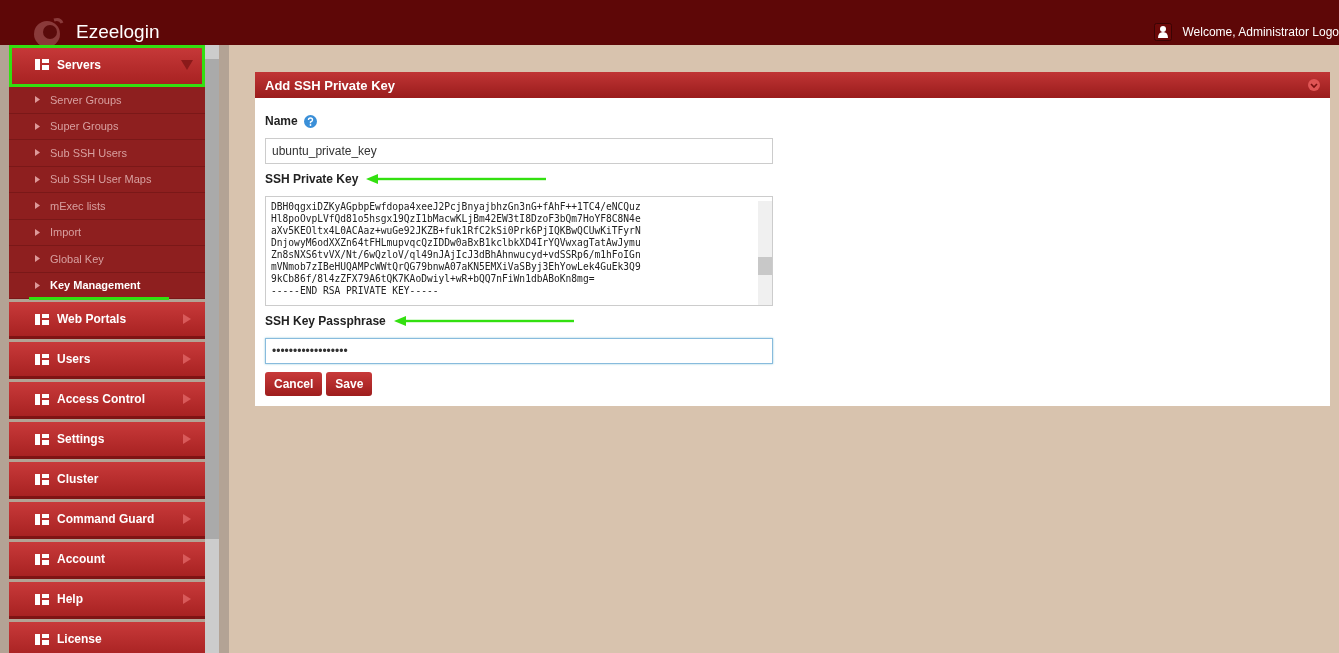 This screenshot has height=653, width=1339. What do you see at coordinates (325, 321) in the screenshot?
I see `field-label: SSH Key Passphrase` at bounding box center [325, 321].